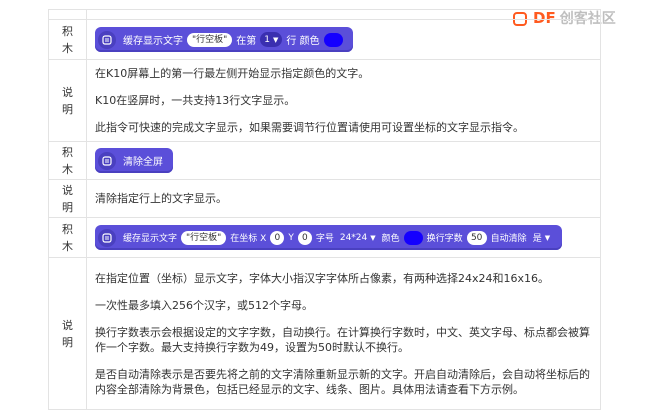  Describe the element at coordinates (246, 41) in the screenshot. I see `block-label: 在第` at that location.